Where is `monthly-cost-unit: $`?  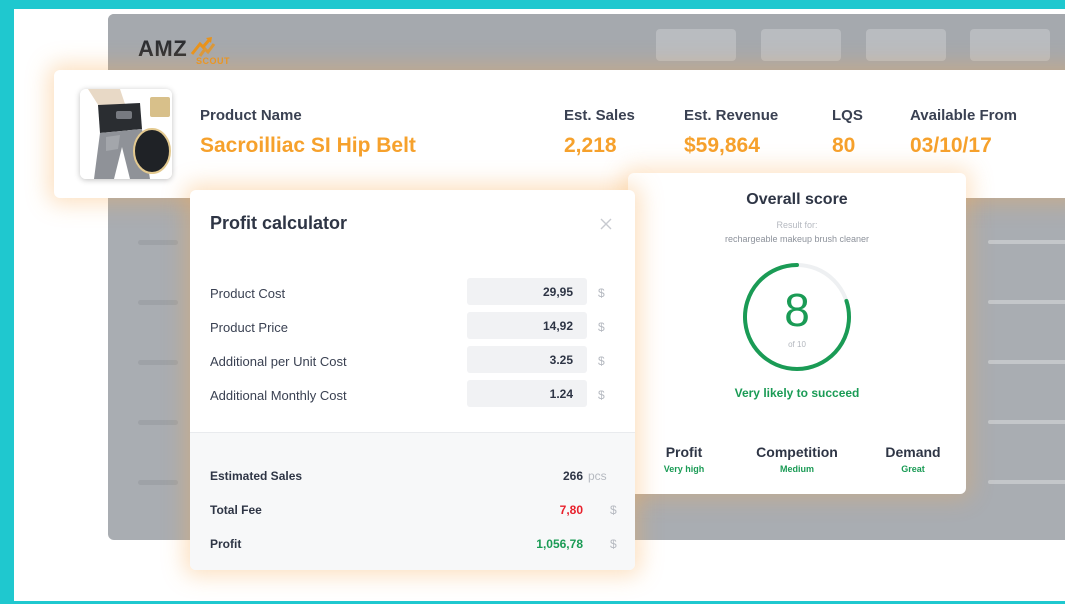
monthly-cost-unit: $ is located at coordinates (601, 395).